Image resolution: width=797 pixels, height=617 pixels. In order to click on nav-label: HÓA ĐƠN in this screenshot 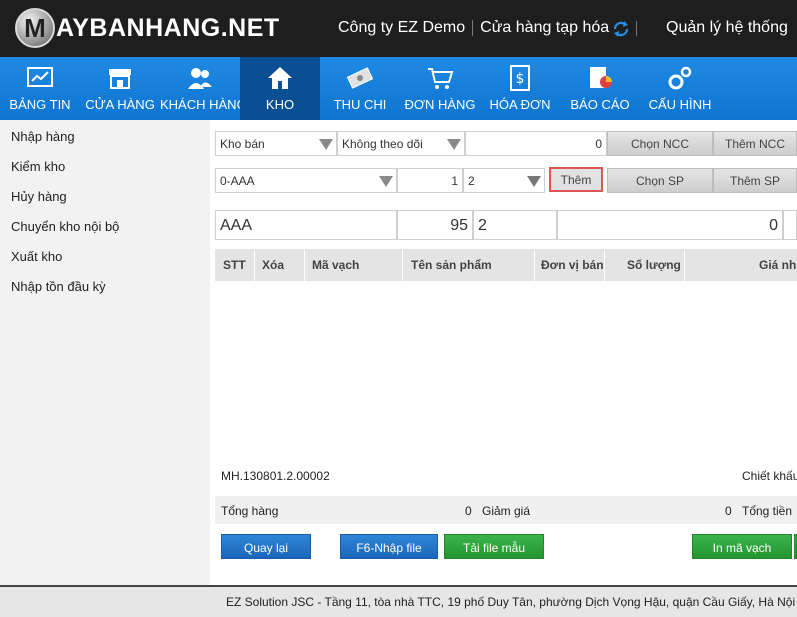, I will do `click(520, 104)`.